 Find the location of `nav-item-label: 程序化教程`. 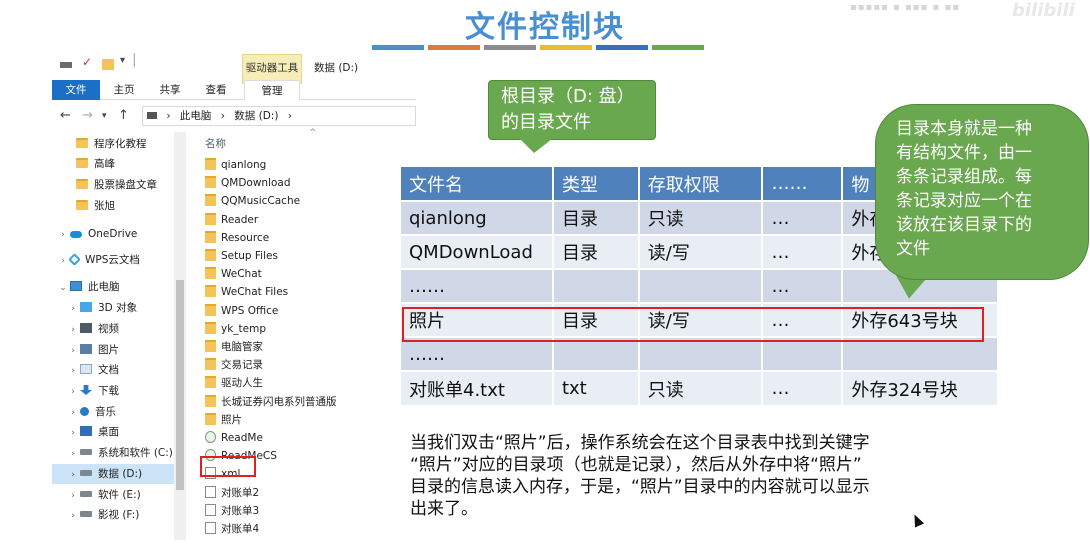

nav-item-label: 程序化教程 is located at coordinates (120, 144).